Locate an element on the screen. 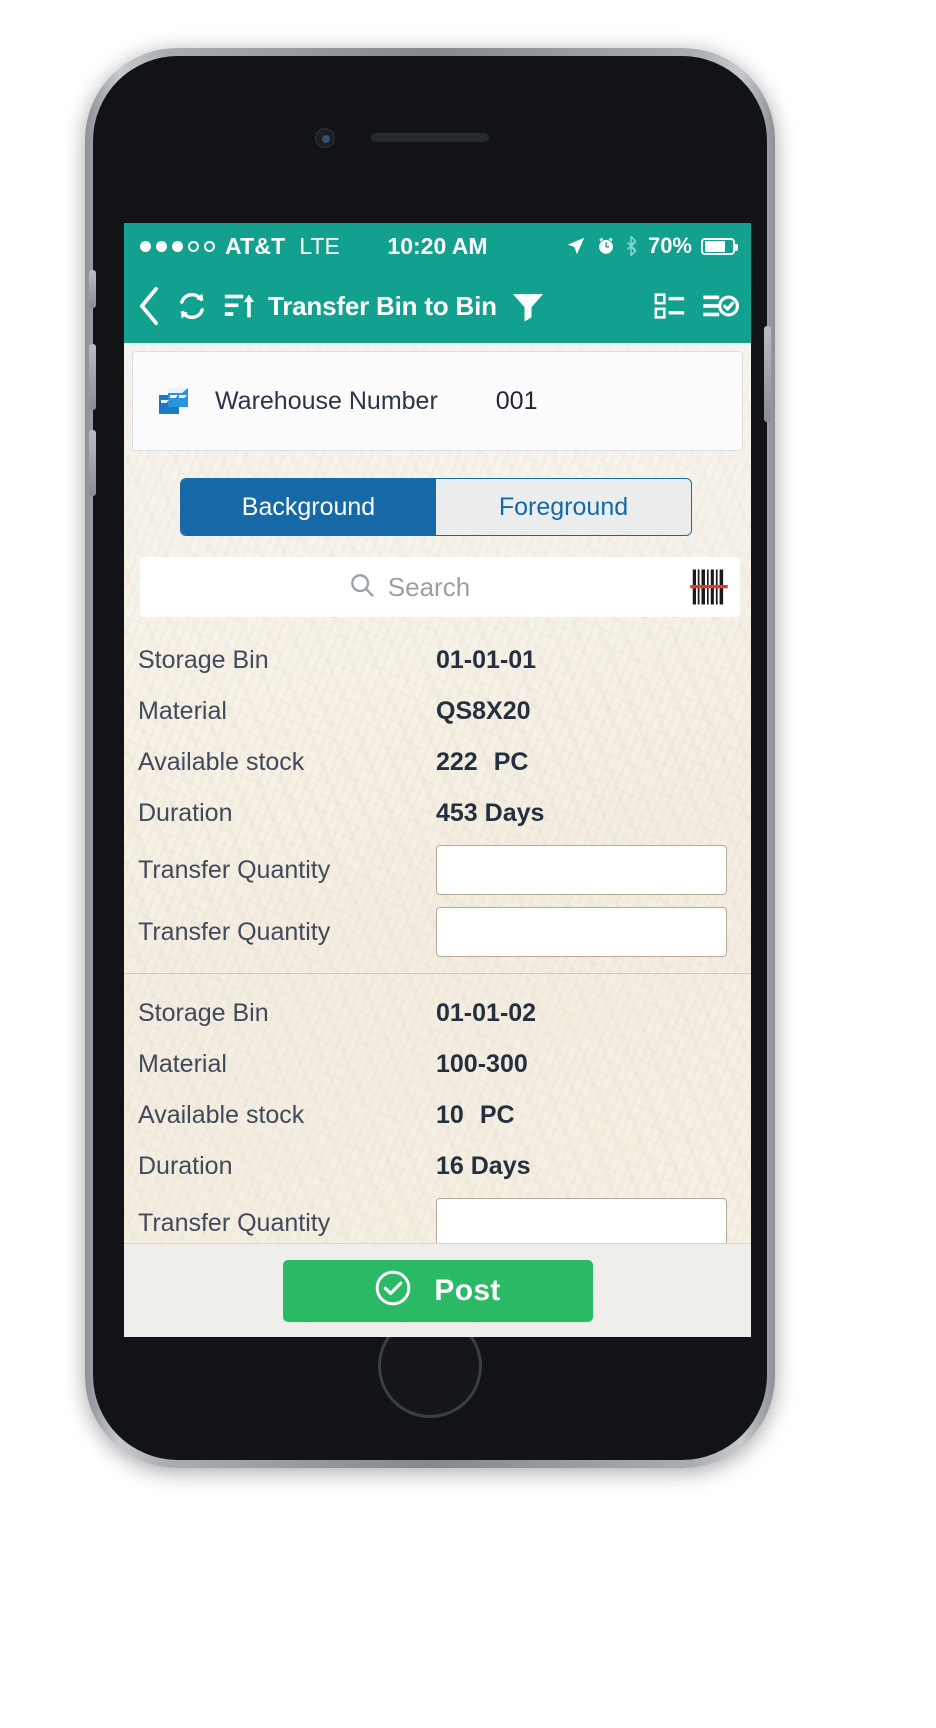 This screenshot has height=1728, width=936. material-row: Material QS8X20 is located at coordinates (437, 711).